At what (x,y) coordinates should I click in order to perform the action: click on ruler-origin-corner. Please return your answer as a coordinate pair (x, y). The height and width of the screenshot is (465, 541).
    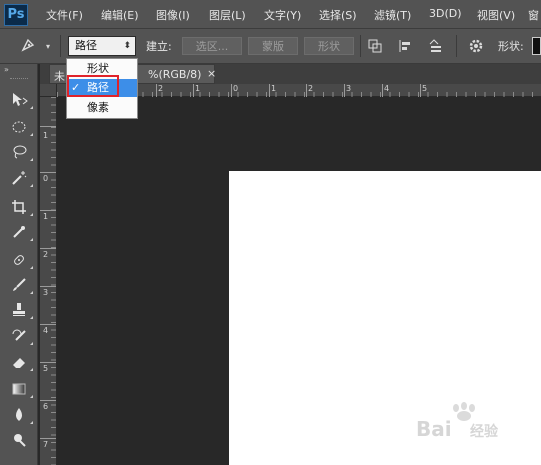
    Looking at the image, I should click on (48, 90).